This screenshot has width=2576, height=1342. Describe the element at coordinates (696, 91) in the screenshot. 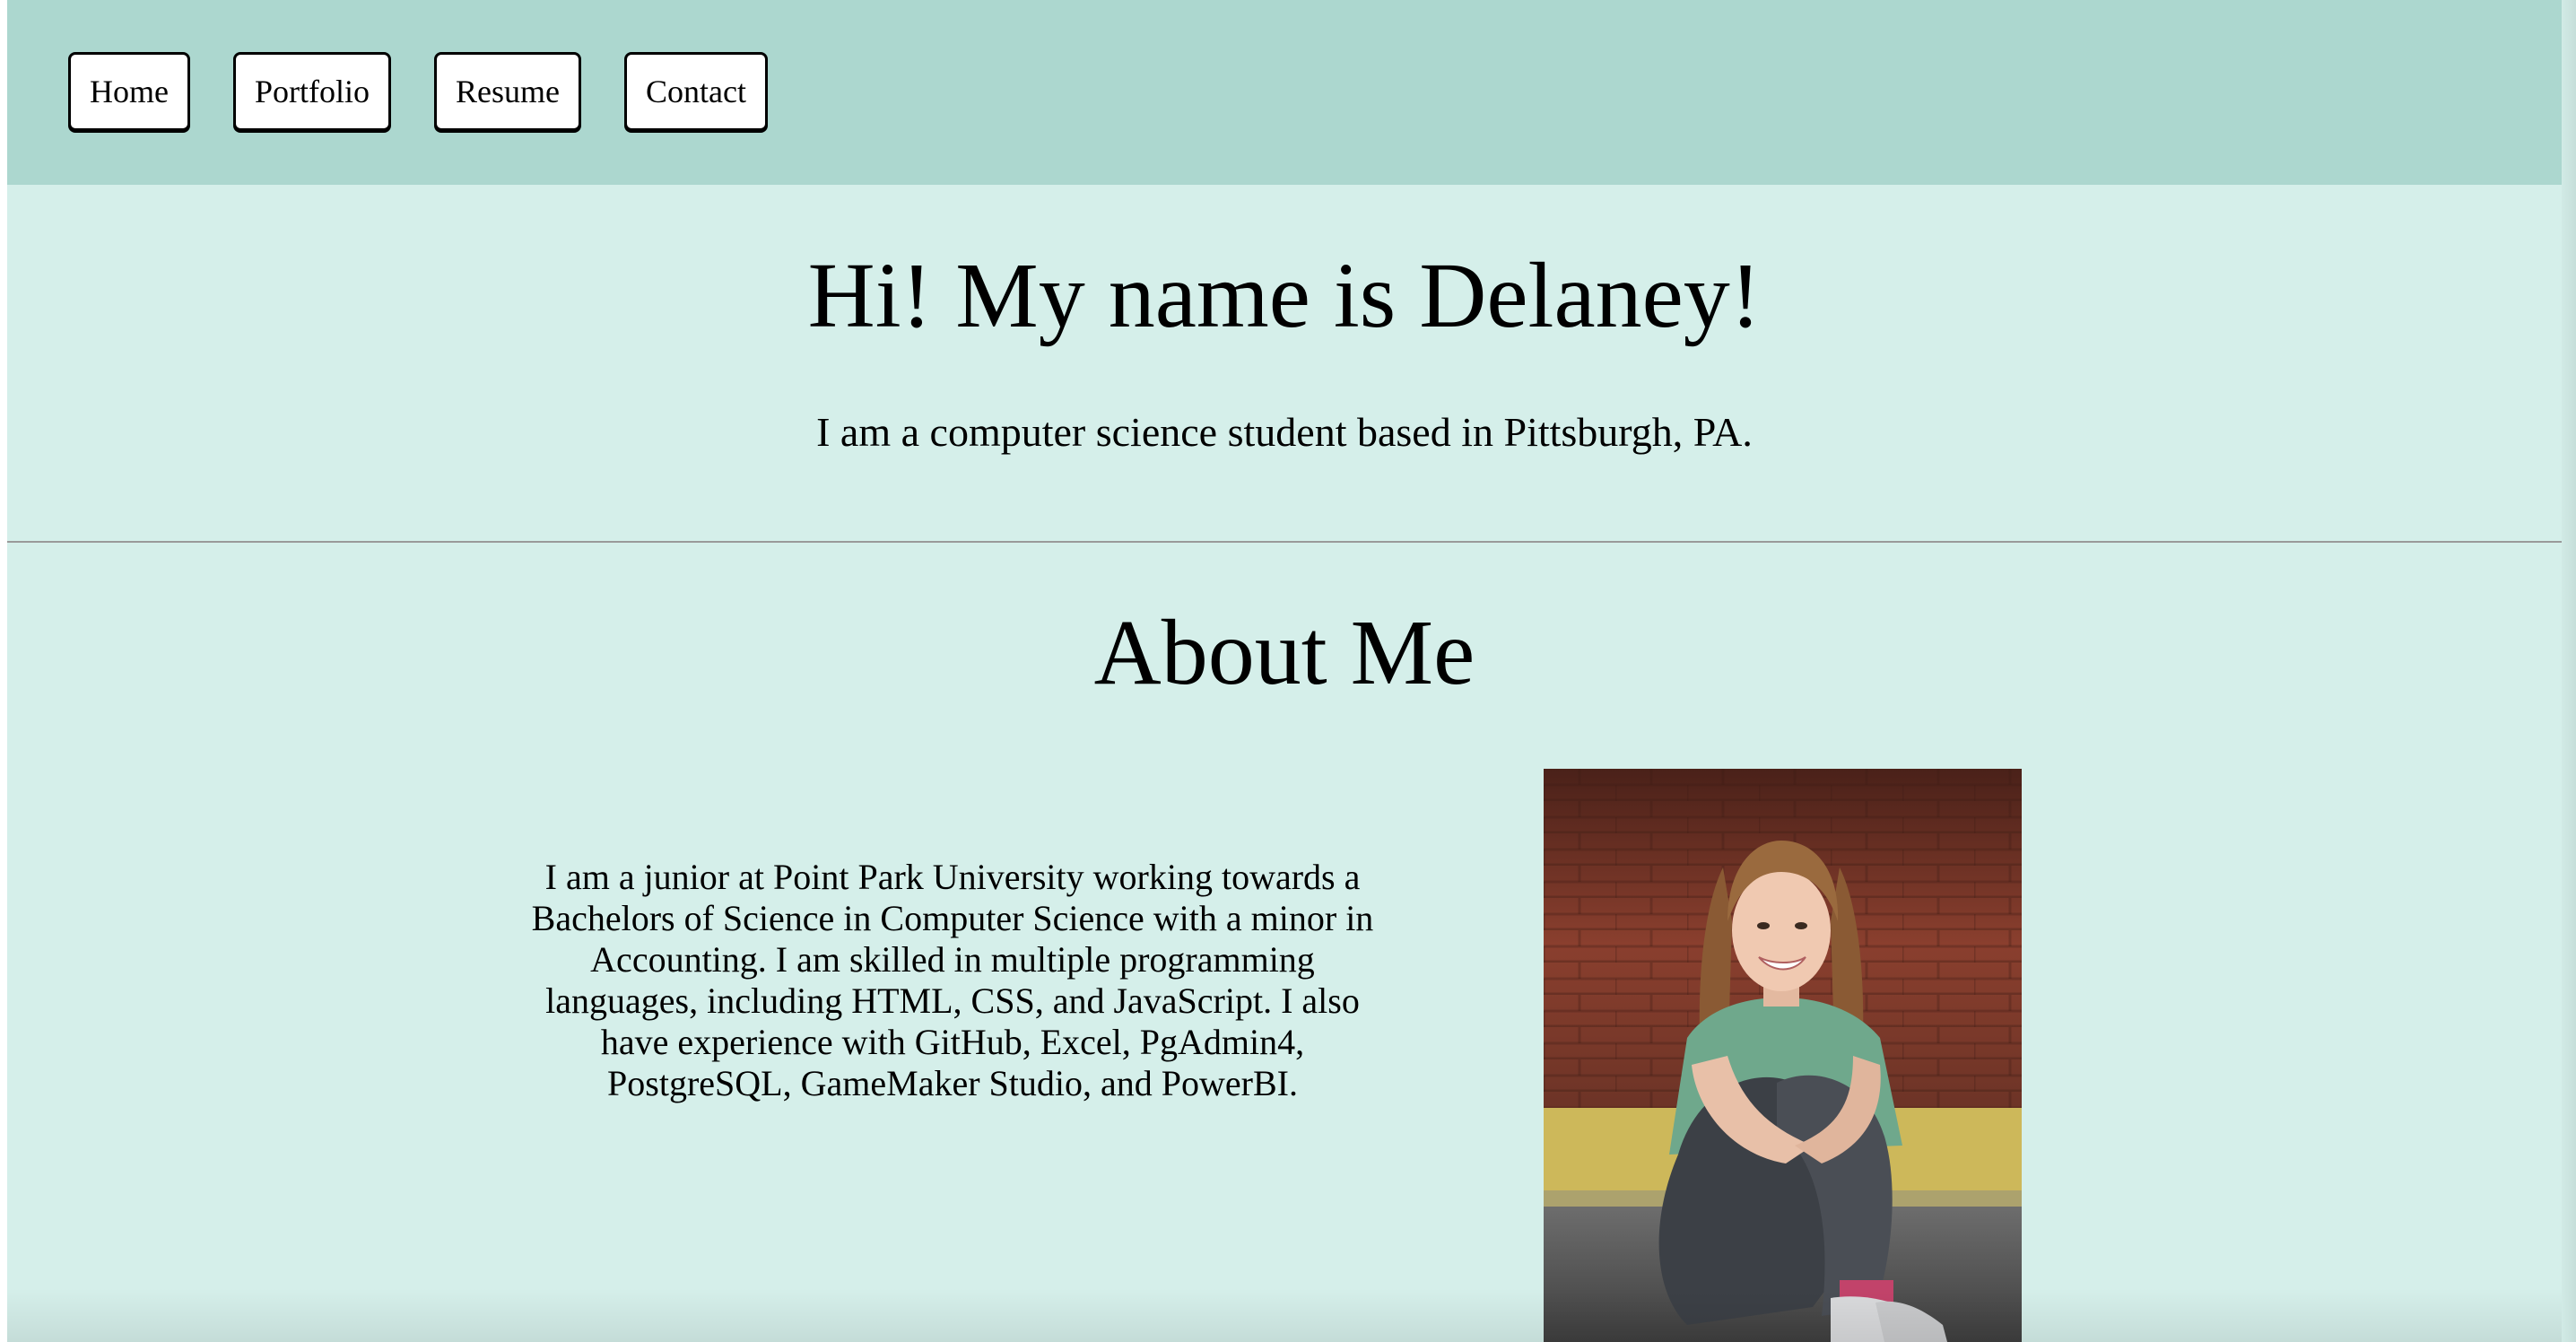

I see `nav-contact-button: Contact` at that location.